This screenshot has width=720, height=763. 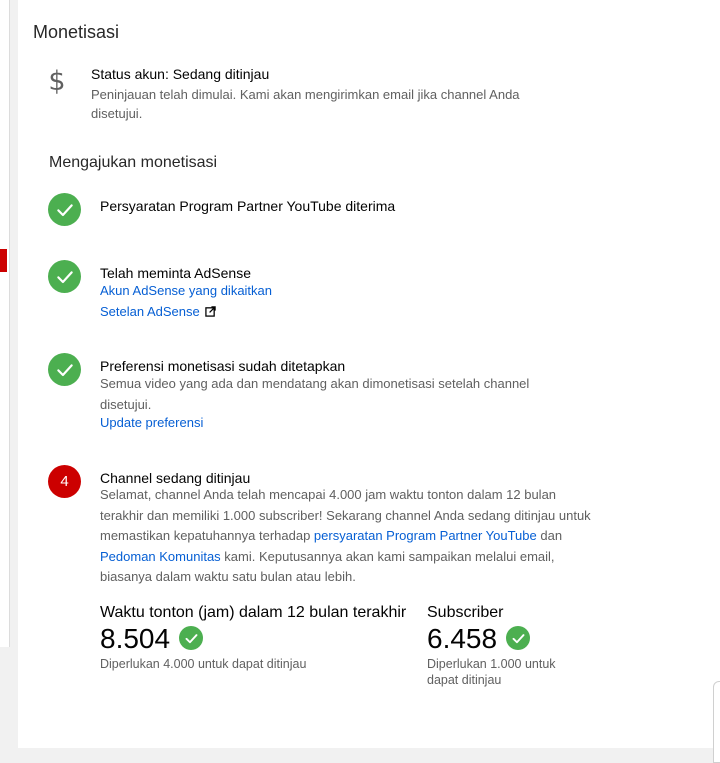 What do you see at coordinates (5, 323) in the screenshot?
I see `left-panel-edge` at bounding box center [5, 323].